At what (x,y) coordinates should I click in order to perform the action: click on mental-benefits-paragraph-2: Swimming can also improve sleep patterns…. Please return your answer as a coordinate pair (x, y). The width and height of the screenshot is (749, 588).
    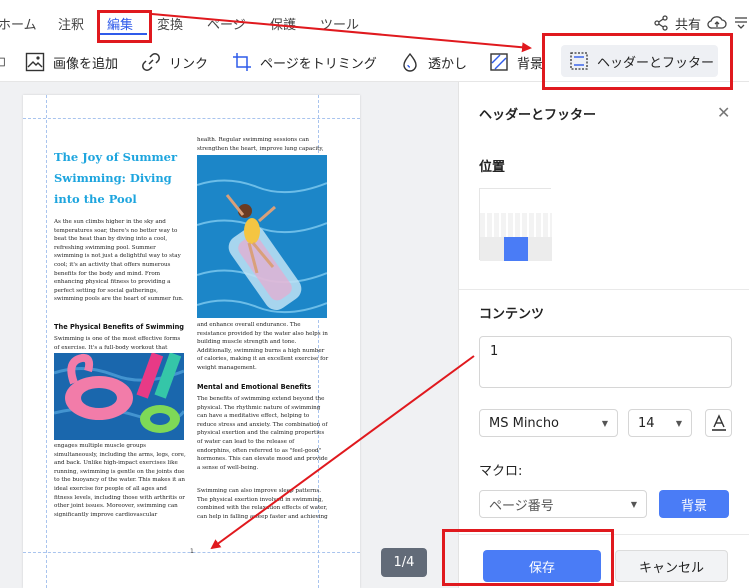
    Looking at the image, I should click on (262, 504).